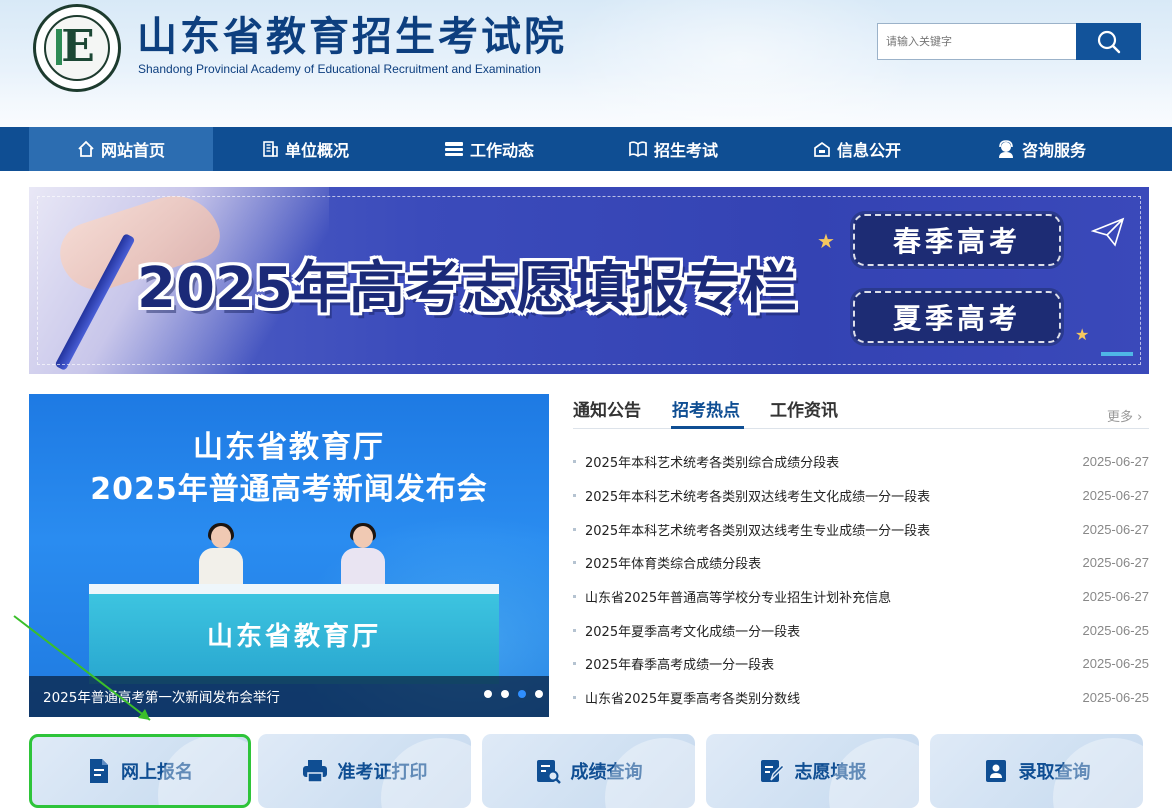  I want to click on nav-item-home: 网站首页, so click(121, 149).